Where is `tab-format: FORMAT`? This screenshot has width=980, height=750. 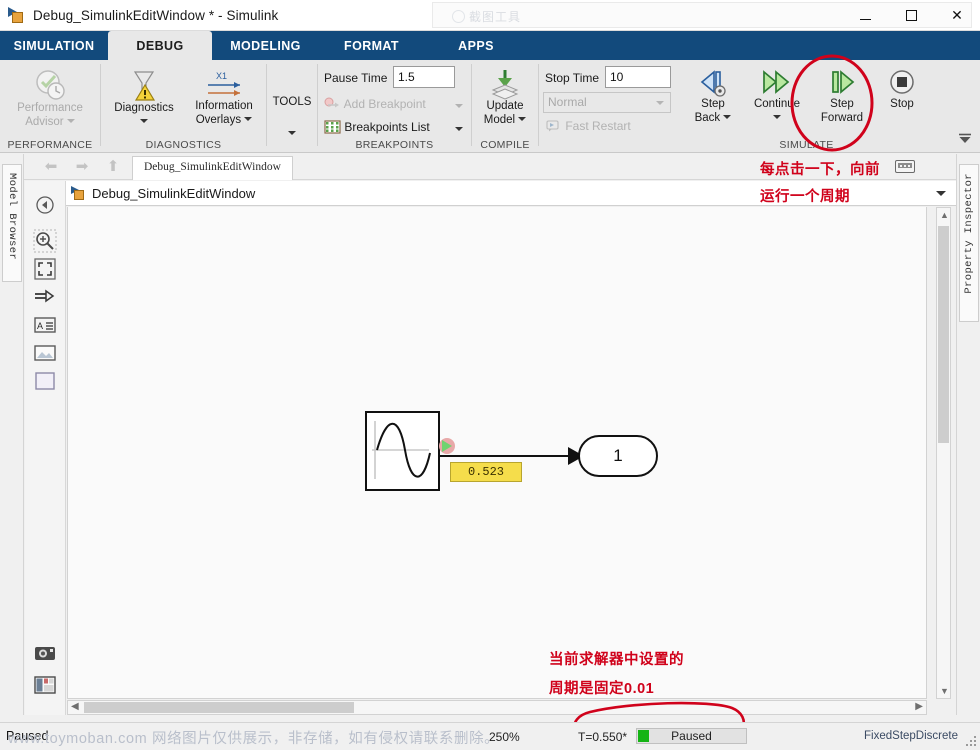 tab-format: FORMAT is located at coordinates (371, 45).